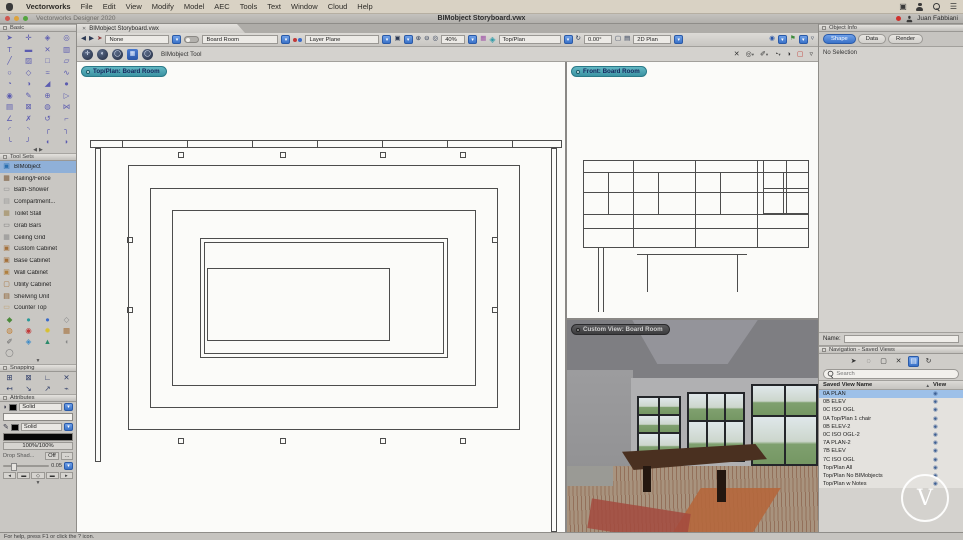 The height and width of the screenshot is (540, 963). What do you see at coordinates (147, 54) in the screenshot?
I see `mode-option-5-icon: ◯` at bounding box center [147, 54].